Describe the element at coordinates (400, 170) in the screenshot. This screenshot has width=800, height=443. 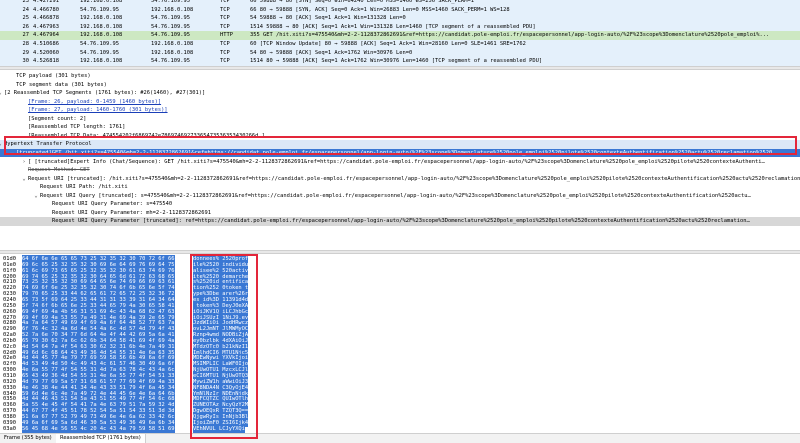
I see `tree-item: Request Method: GET` at that location.